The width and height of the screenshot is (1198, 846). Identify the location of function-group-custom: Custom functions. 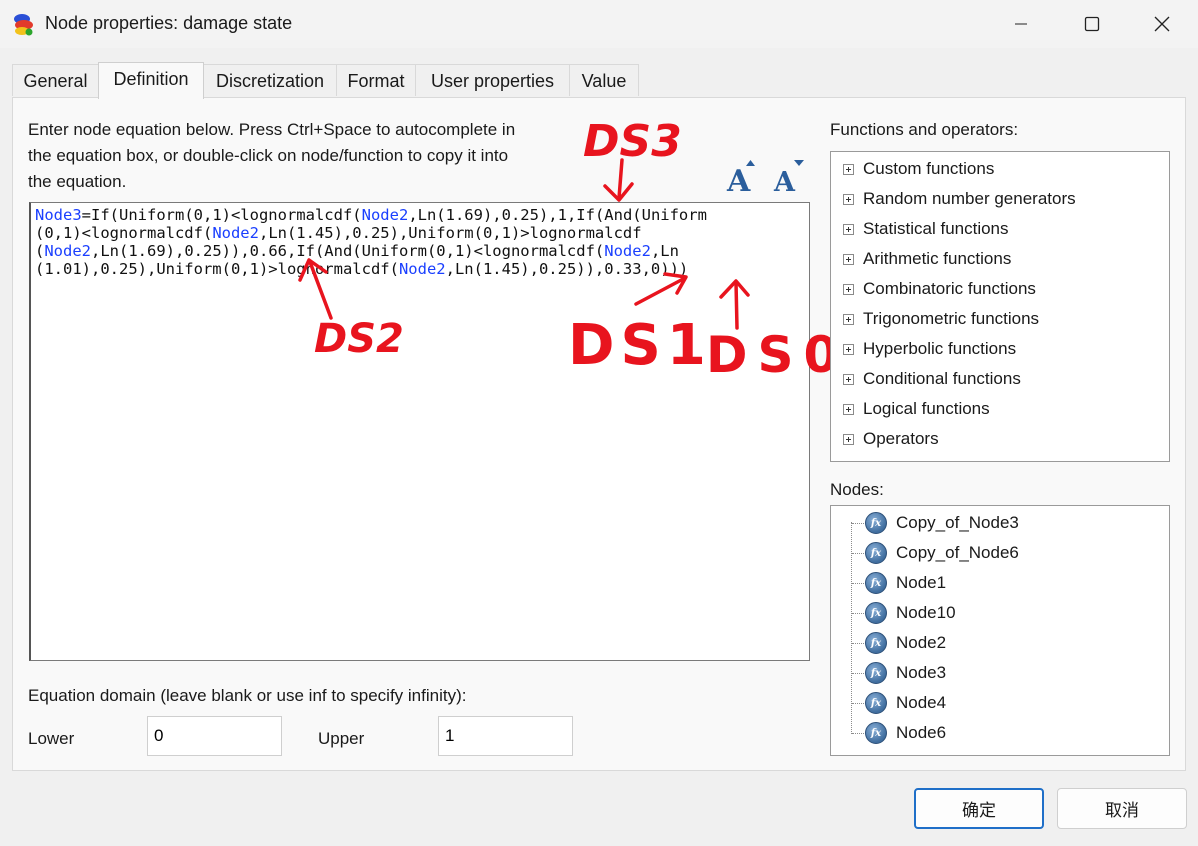
(918, 169).